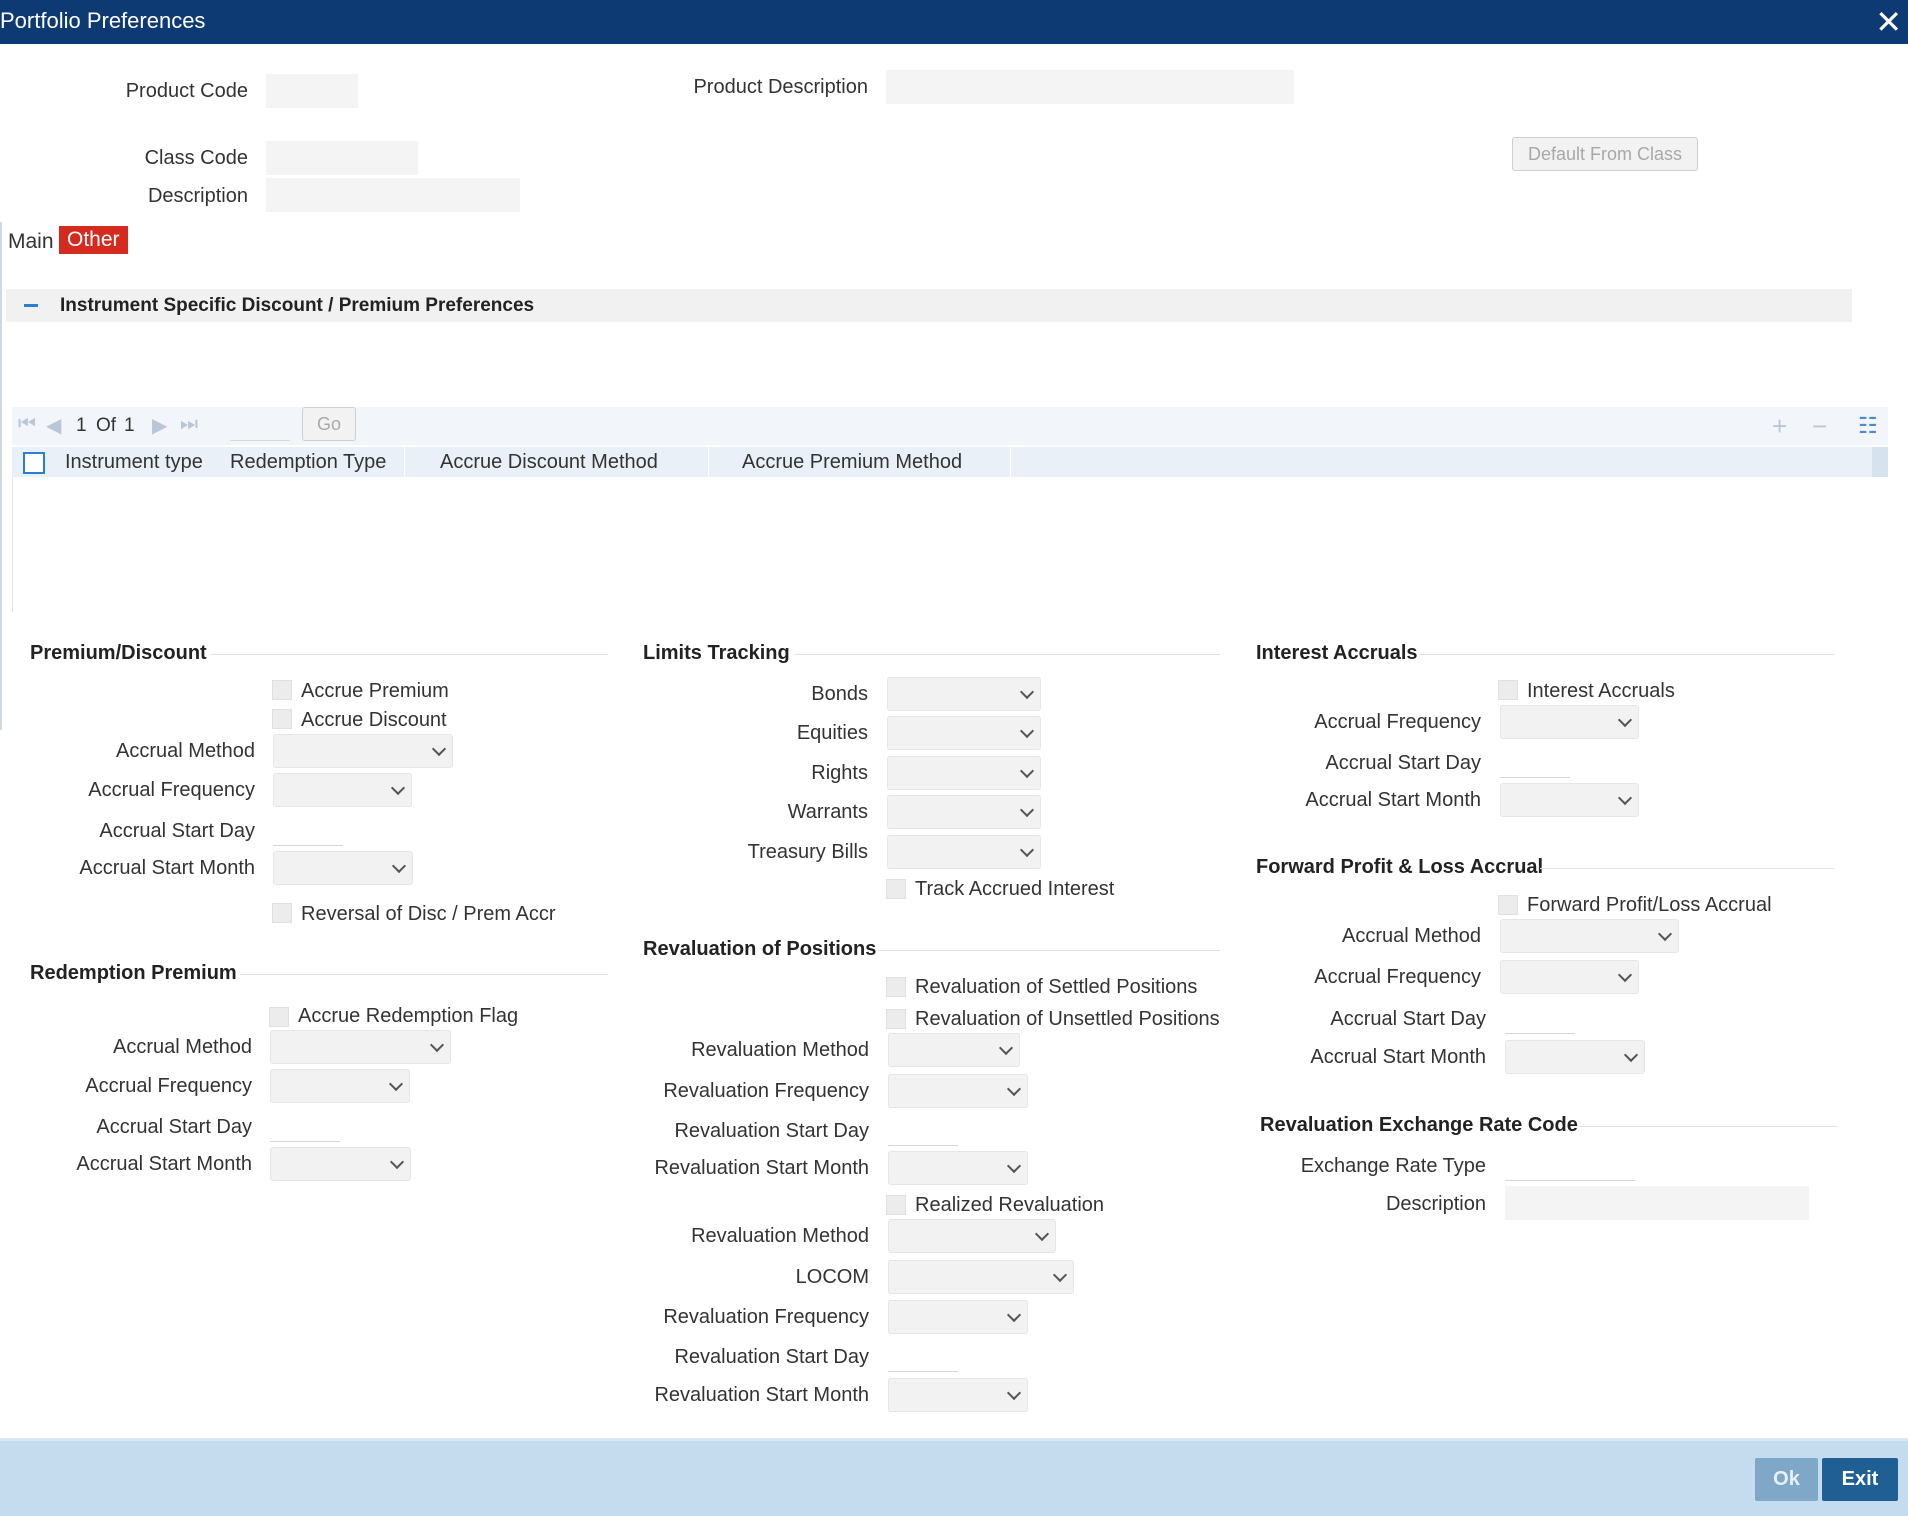 The width and height of the screenshot is (1908, 1516). Describe the element at coordinates (106, 425) in the screenshot. I see `page-of: Of` at that location.